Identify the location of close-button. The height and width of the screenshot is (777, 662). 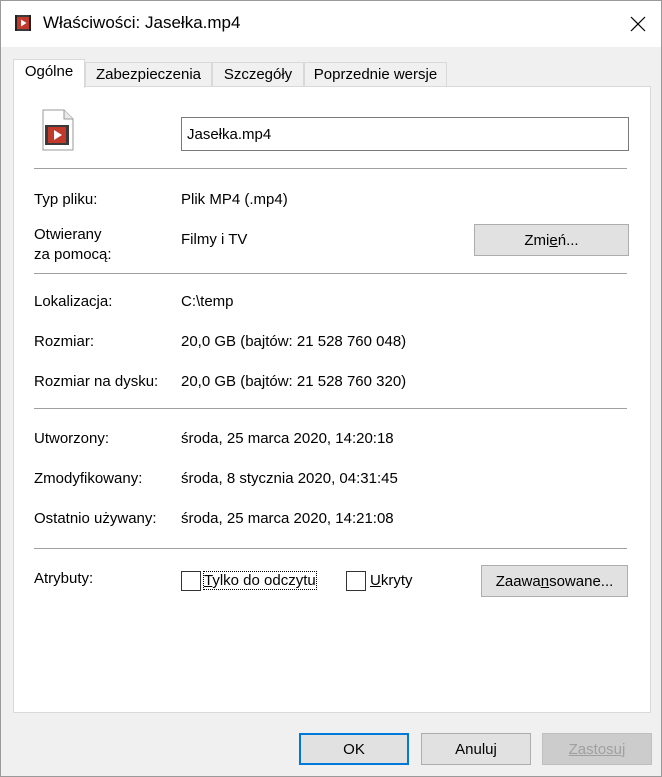
(638, 24).